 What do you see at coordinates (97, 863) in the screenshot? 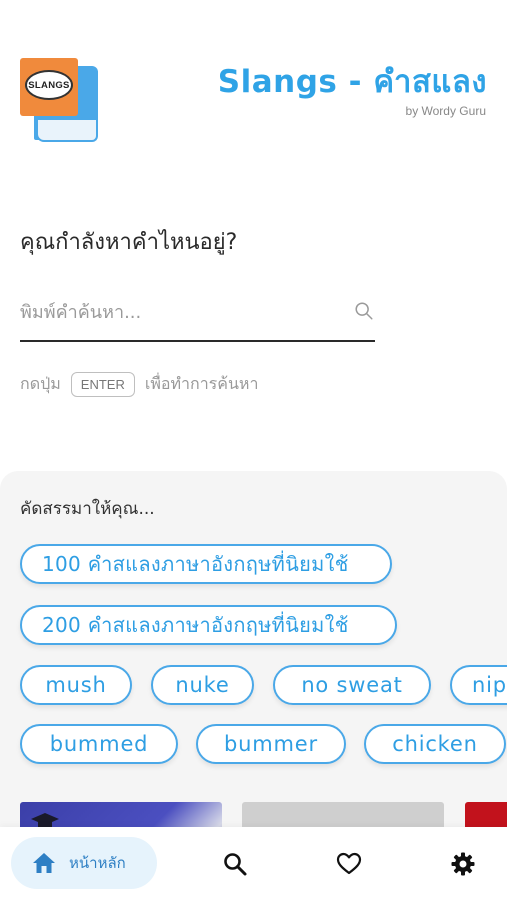
I see `nav-home-label: หน้าหลัก` at bounding box center [97, 863].